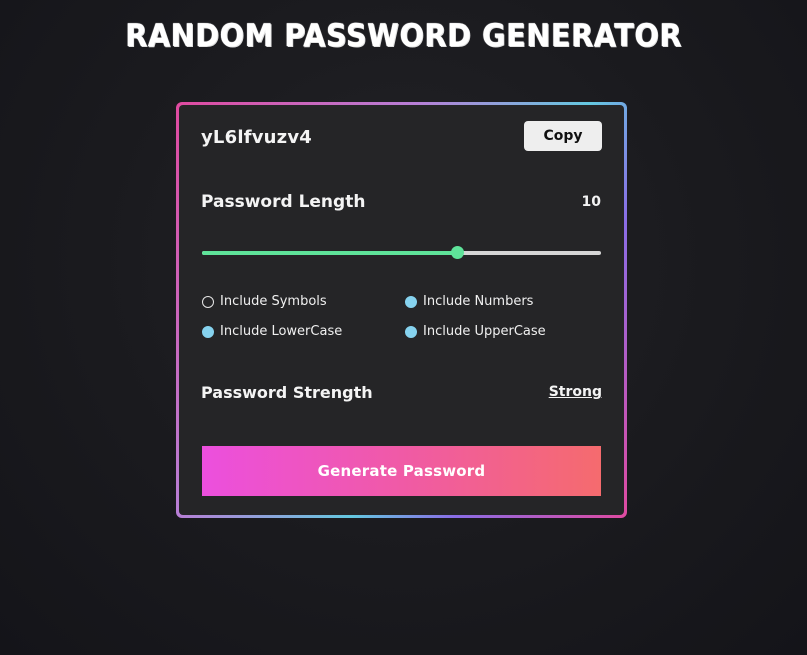 This screenshot has height=655, width=807. I want to click on option-label: Include Numbers, so click(478, 301).